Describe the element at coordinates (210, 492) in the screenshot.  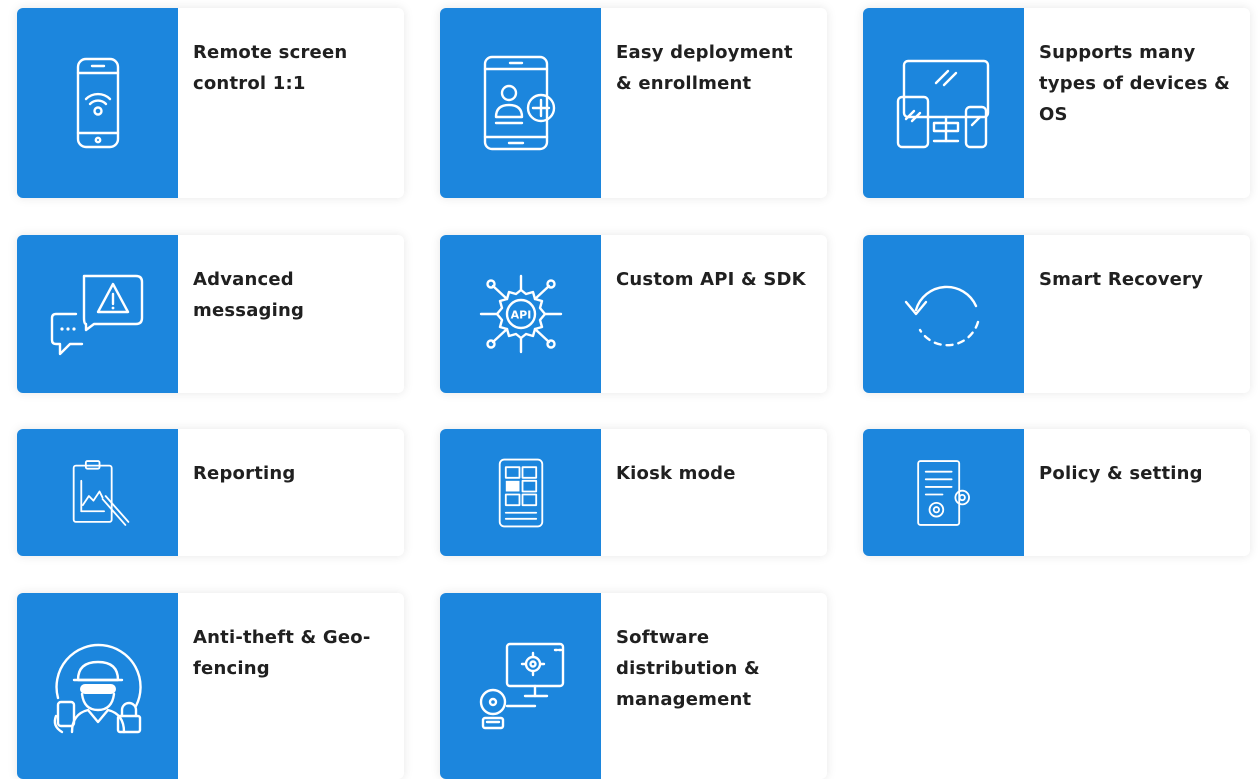
I see `feature-card-reporting: Reporting` at that location.